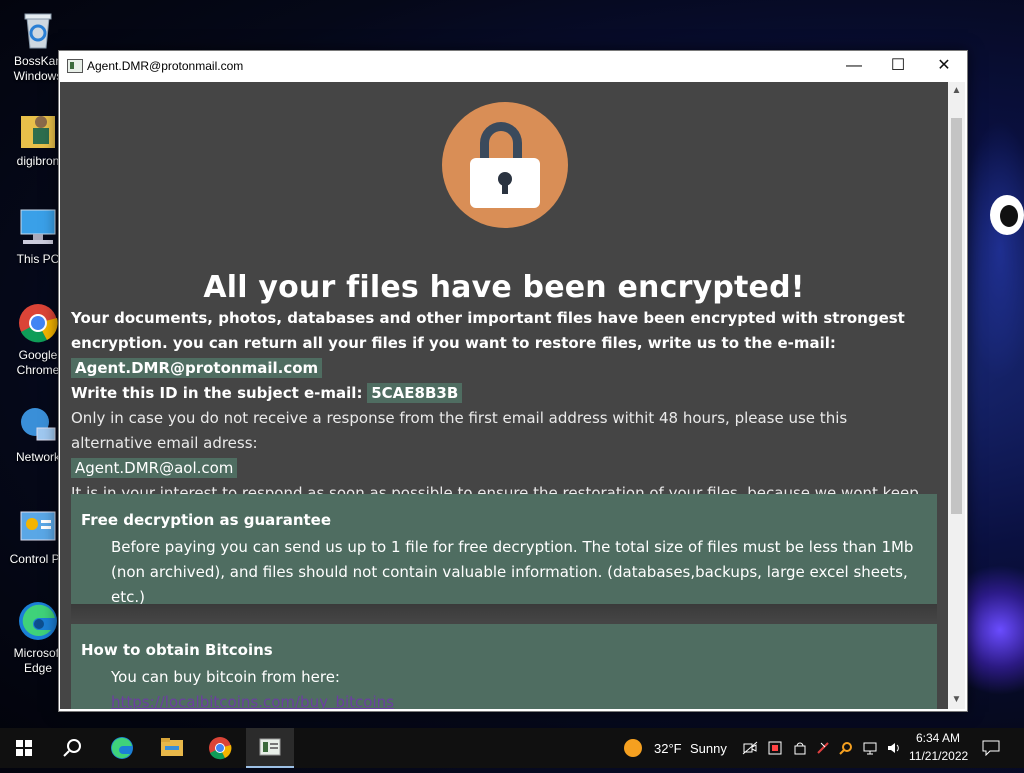  I want to click on search-button, so click(72, 748).